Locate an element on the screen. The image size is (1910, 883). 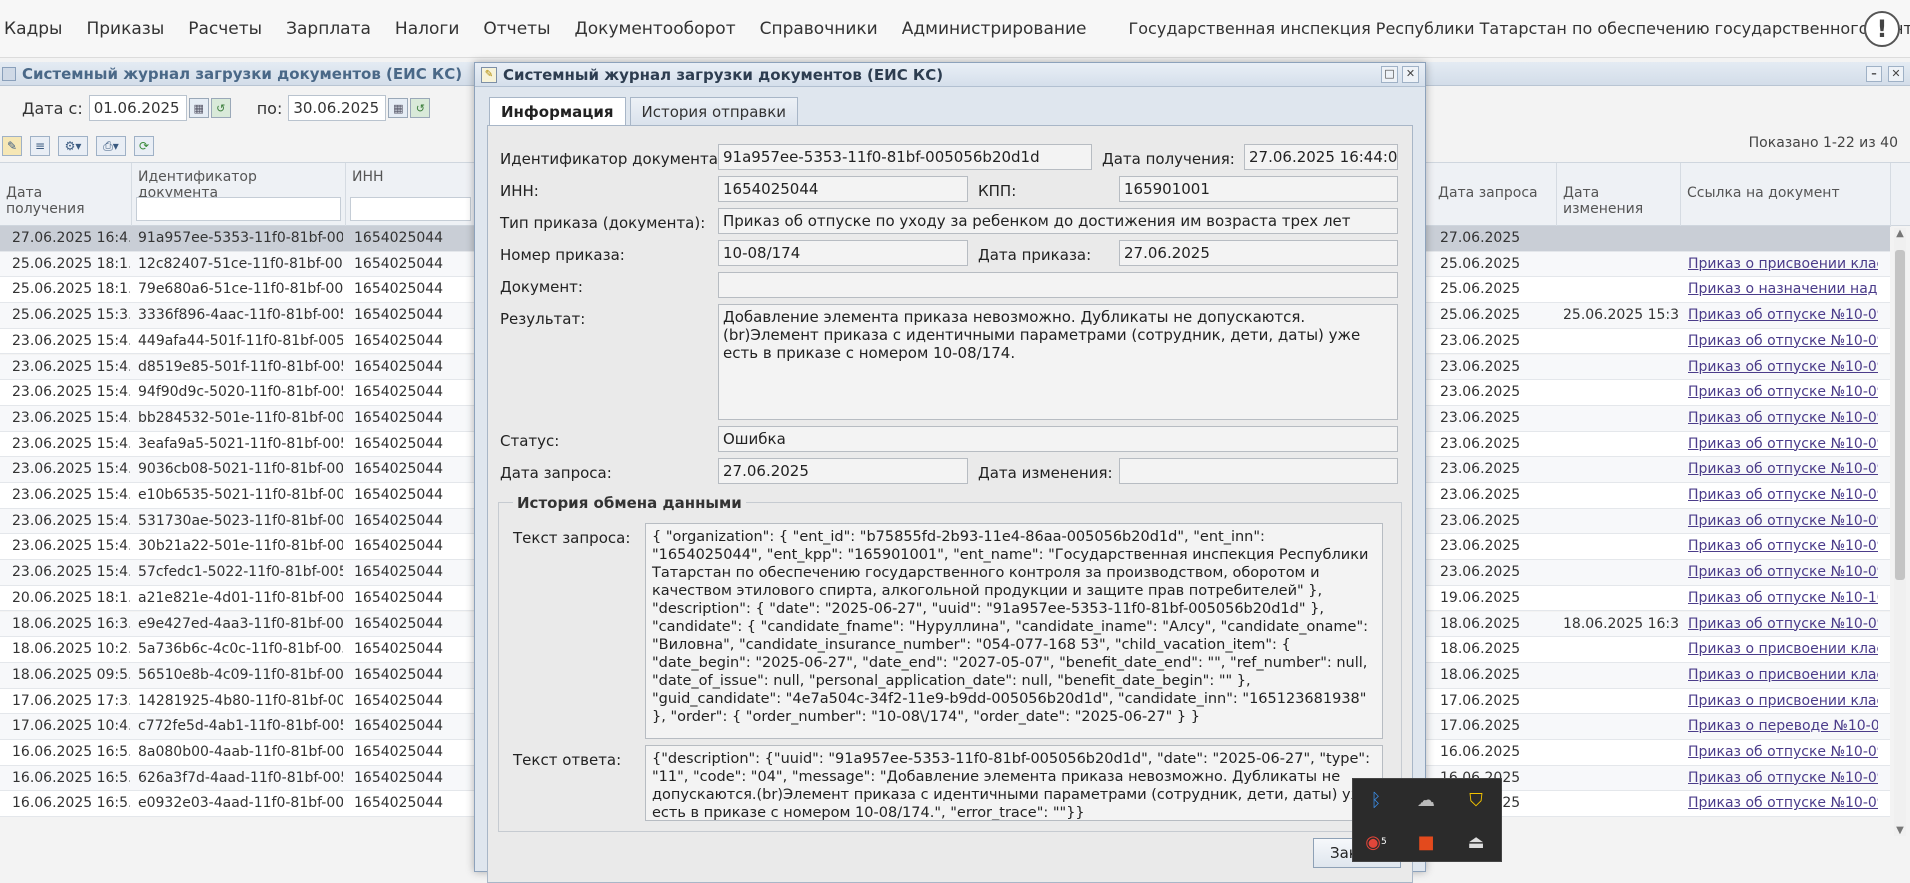
menu-prikazy: Приказы is located at coordinates (125, 29).